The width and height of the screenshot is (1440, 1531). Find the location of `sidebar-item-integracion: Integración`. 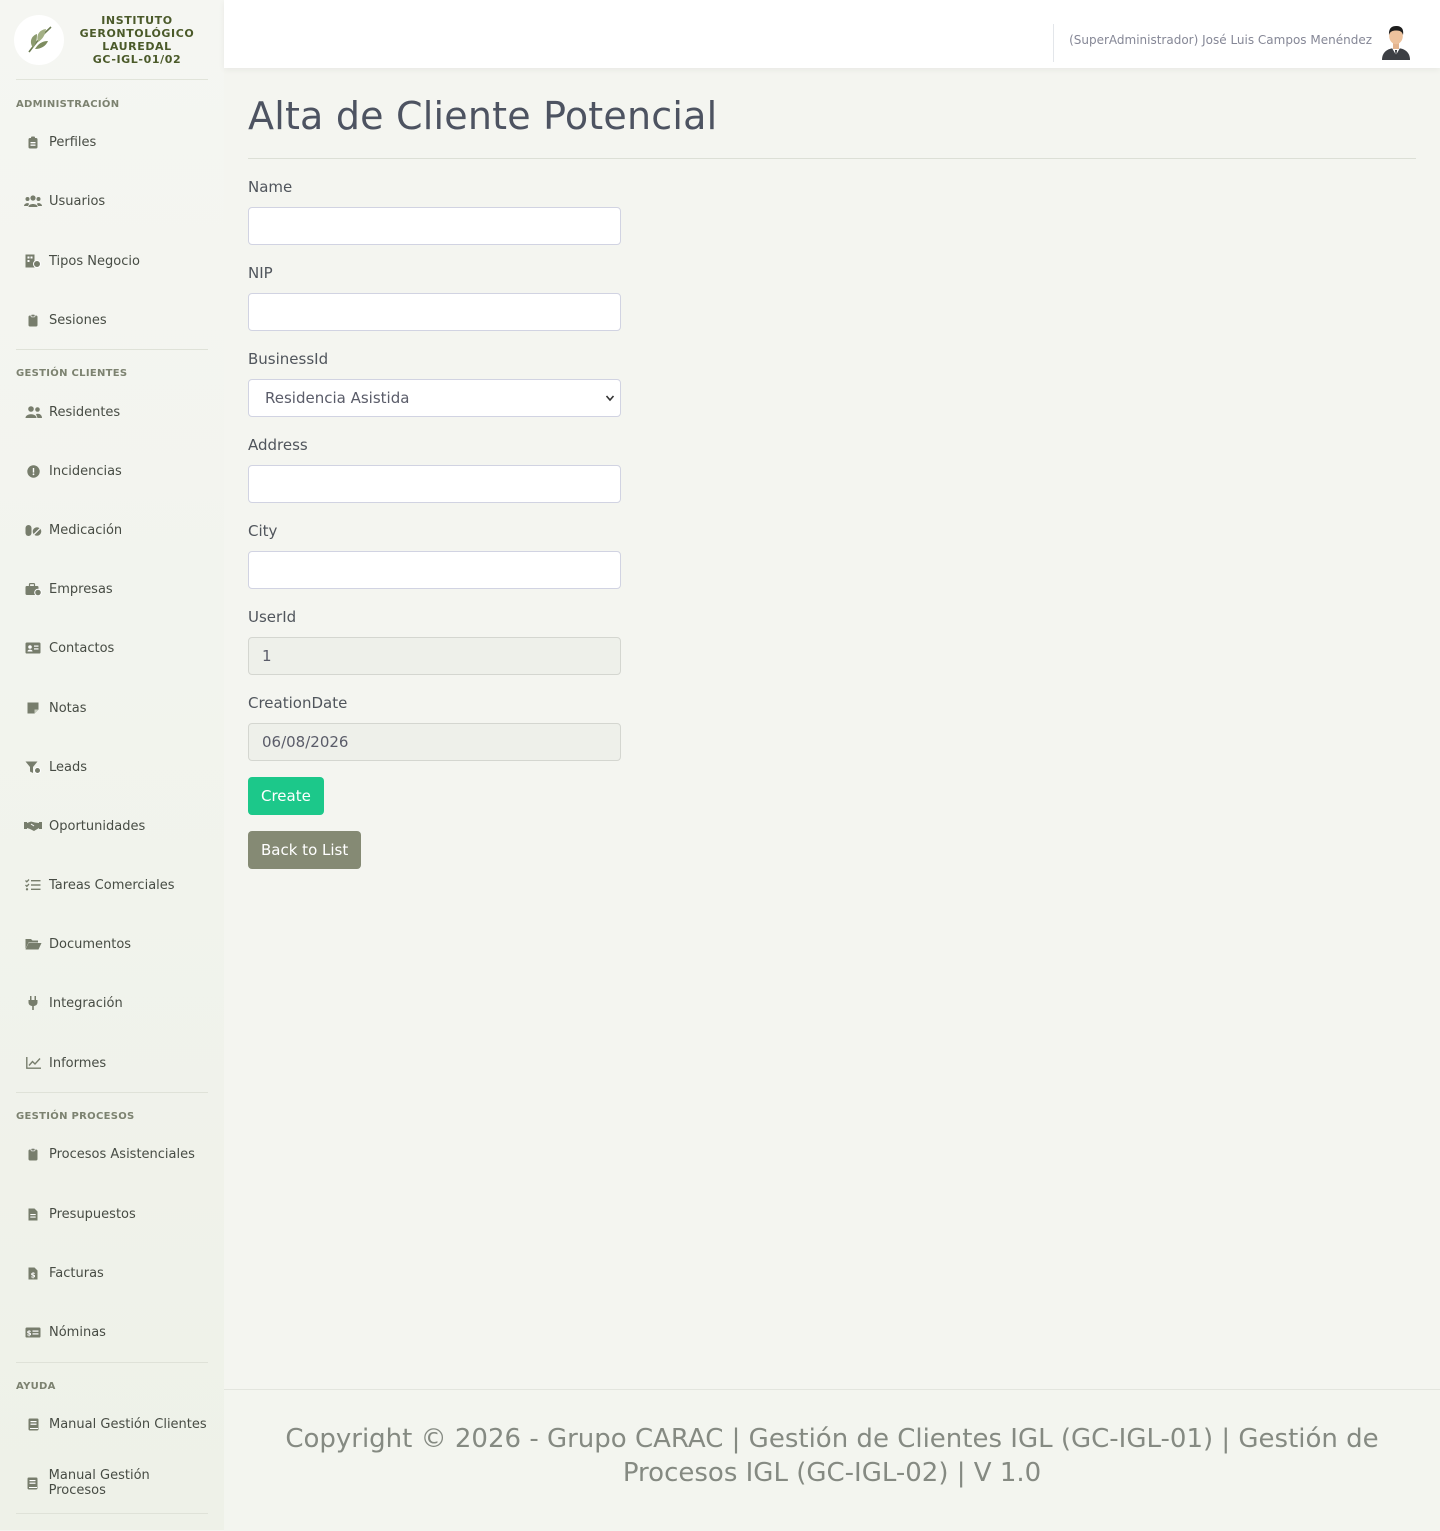

sidebar-item-integracion: Integración is located at coordinates (112, 1003).